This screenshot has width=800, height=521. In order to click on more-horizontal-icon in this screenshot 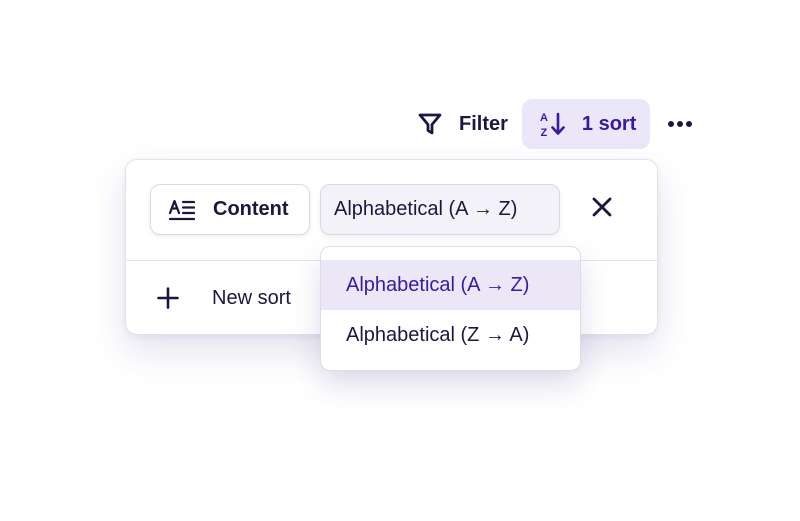, I will do `click(680, 124)`.